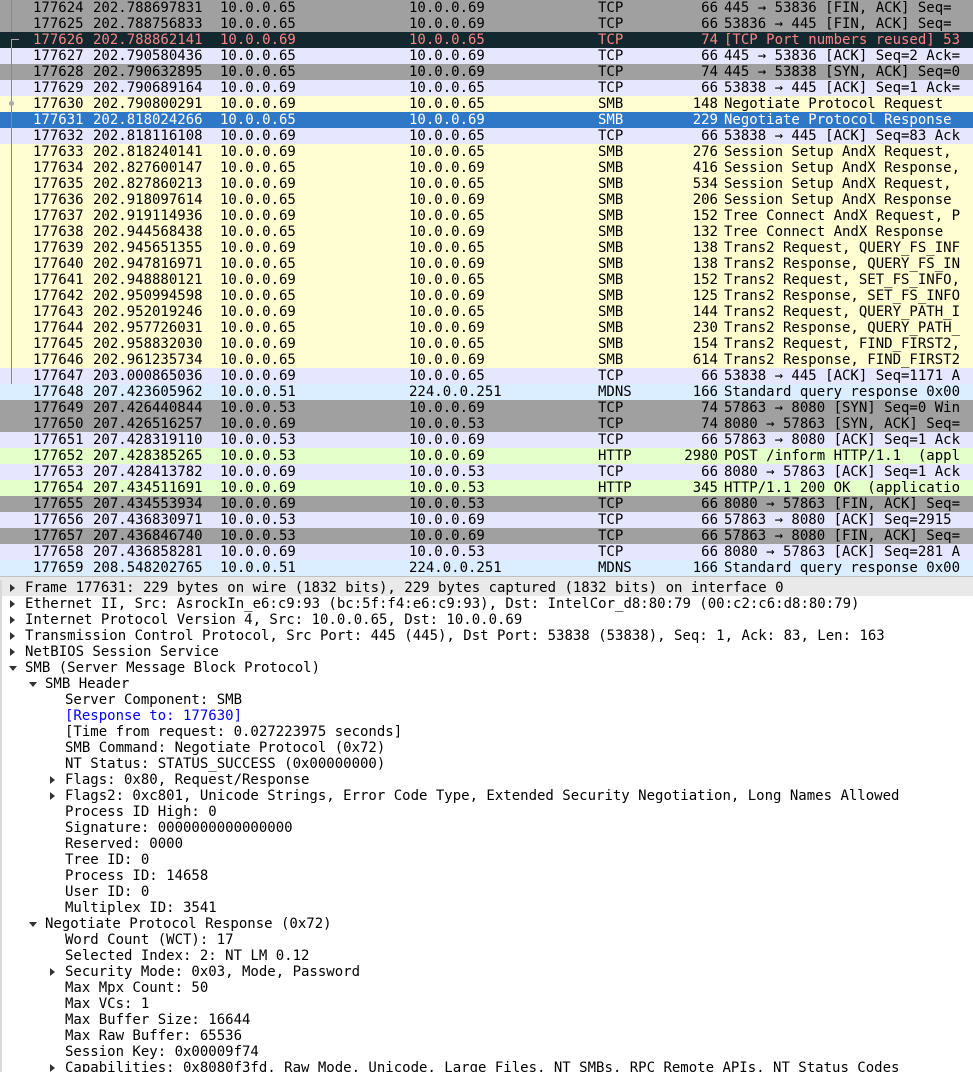 This screenshot has width=973, height=1072. I want to click on packet-number: 177656, so click(58, 520).